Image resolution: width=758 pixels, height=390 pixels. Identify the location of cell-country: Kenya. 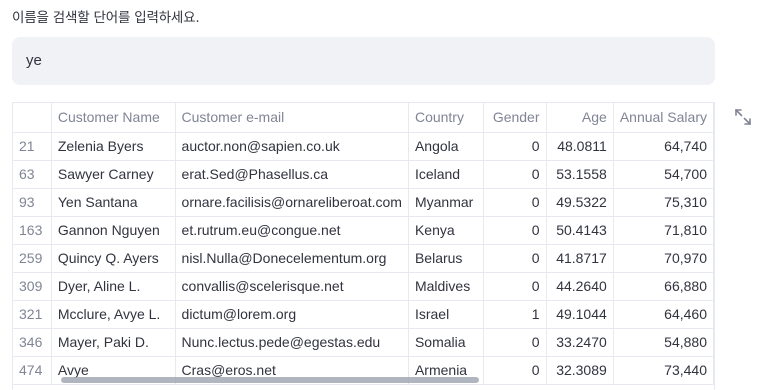
(446, 230).